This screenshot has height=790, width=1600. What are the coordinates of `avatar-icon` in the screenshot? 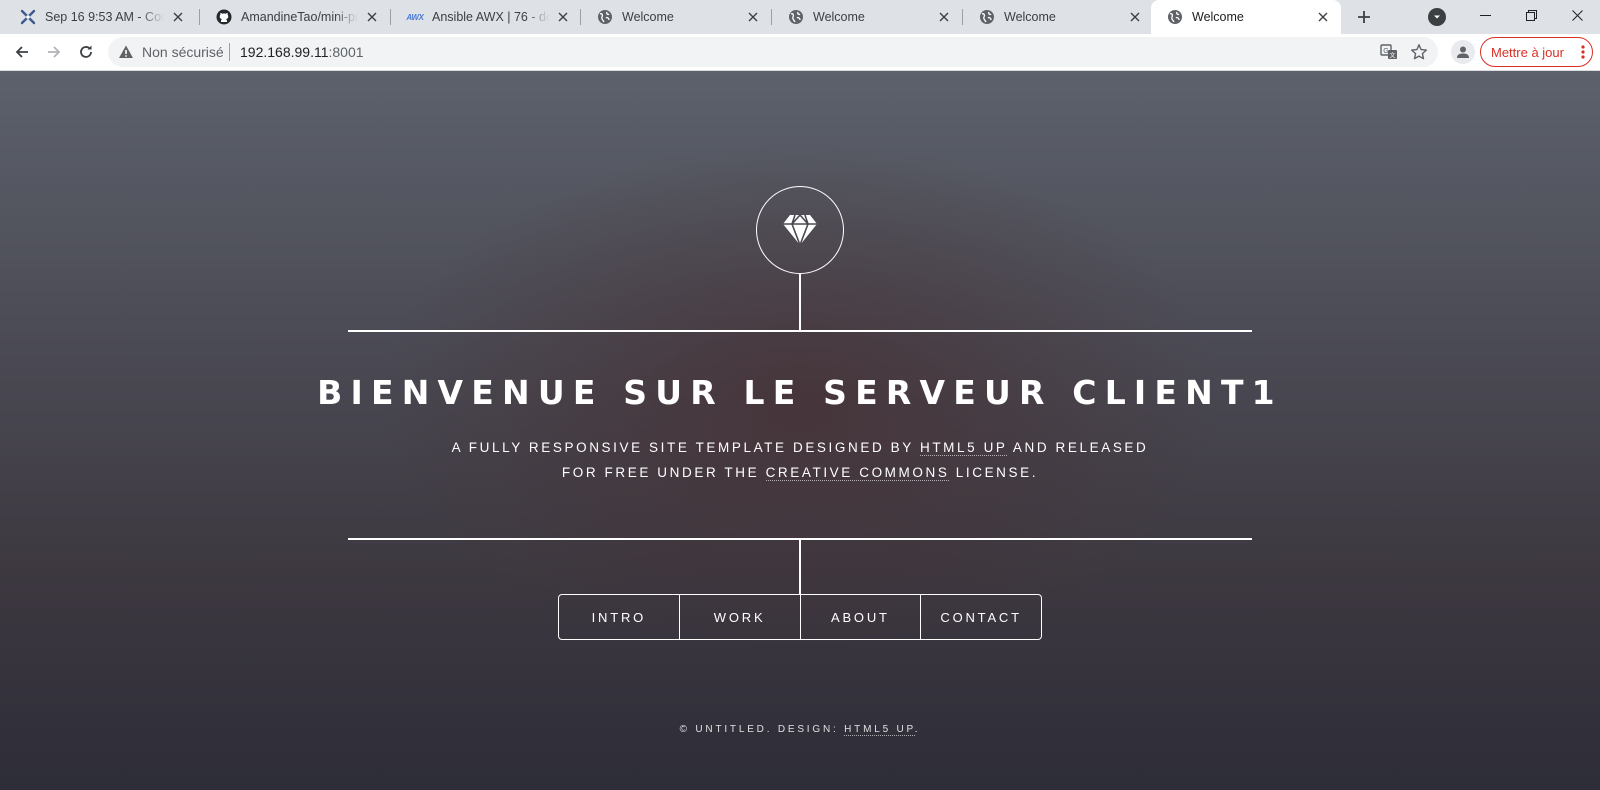 It's located at (1463, 52).